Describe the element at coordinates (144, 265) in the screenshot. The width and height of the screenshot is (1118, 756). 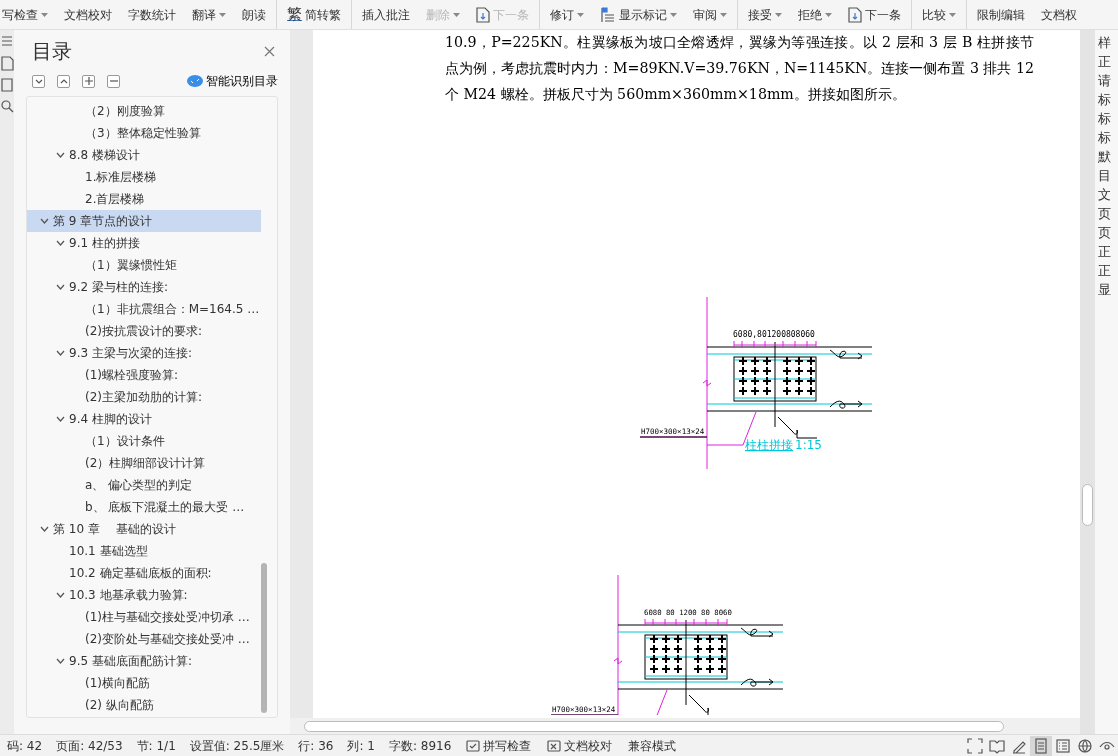
I see `tree-item: （1）翼缘惯性矩` at that location.